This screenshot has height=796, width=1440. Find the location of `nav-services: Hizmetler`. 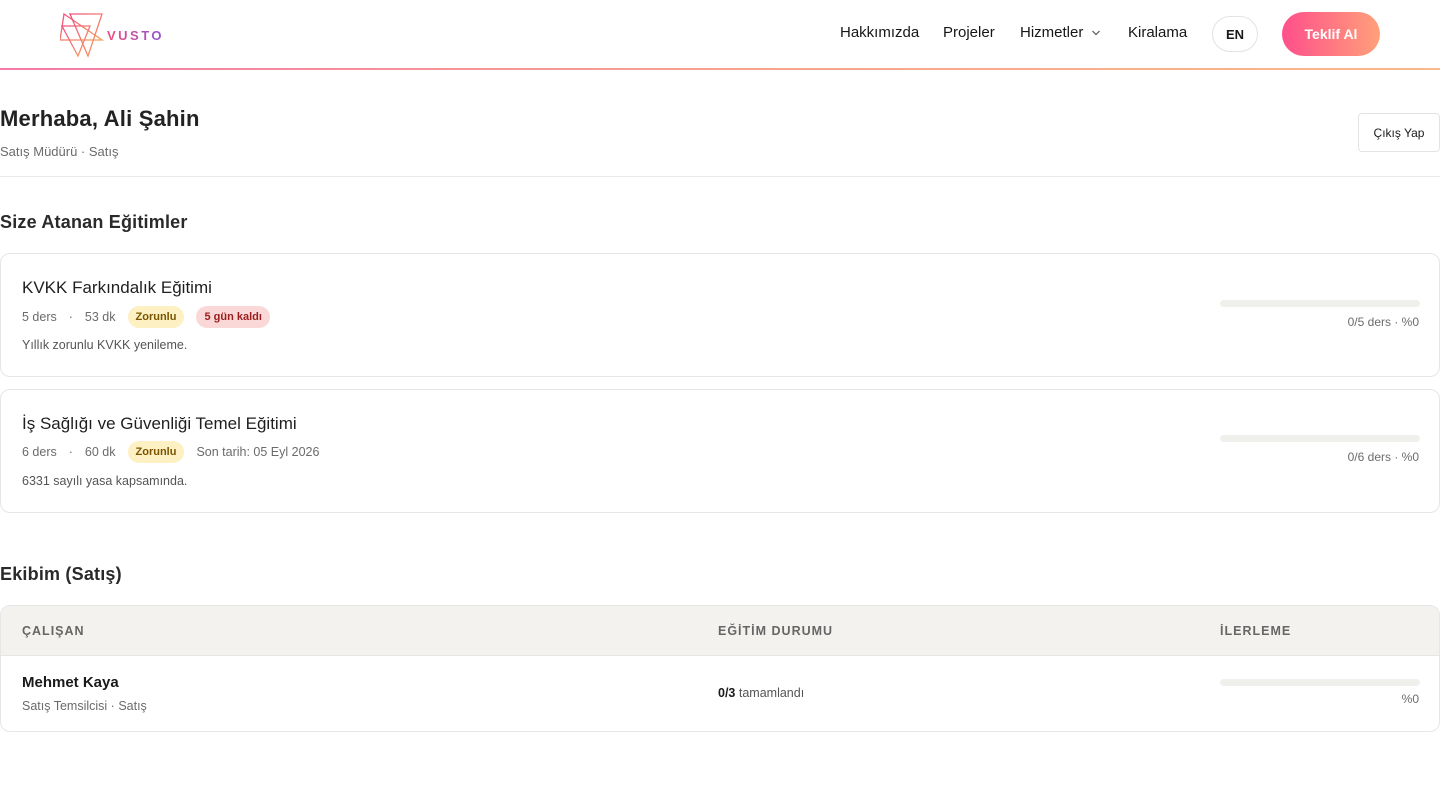

nav-services: Hizmetler is located at coordinates (1051, 32).